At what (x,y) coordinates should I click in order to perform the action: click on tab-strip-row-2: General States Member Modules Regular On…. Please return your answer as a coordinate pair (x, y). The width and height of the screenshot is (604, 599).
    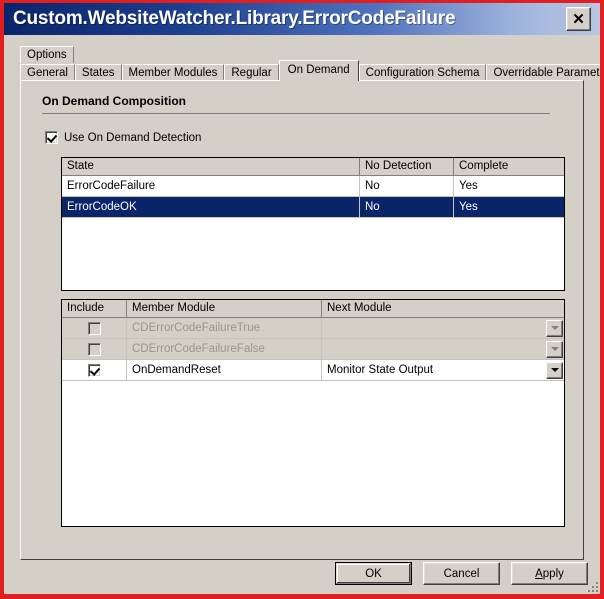
    Looking at the image, I should click on (312, 70).